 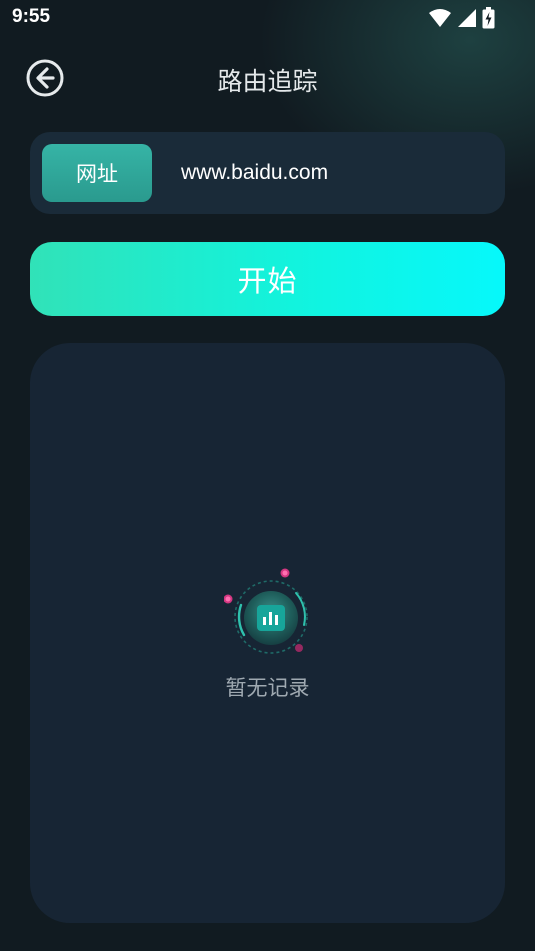 I want to click on url-input-card: 网址, so click(x=267, y=173).